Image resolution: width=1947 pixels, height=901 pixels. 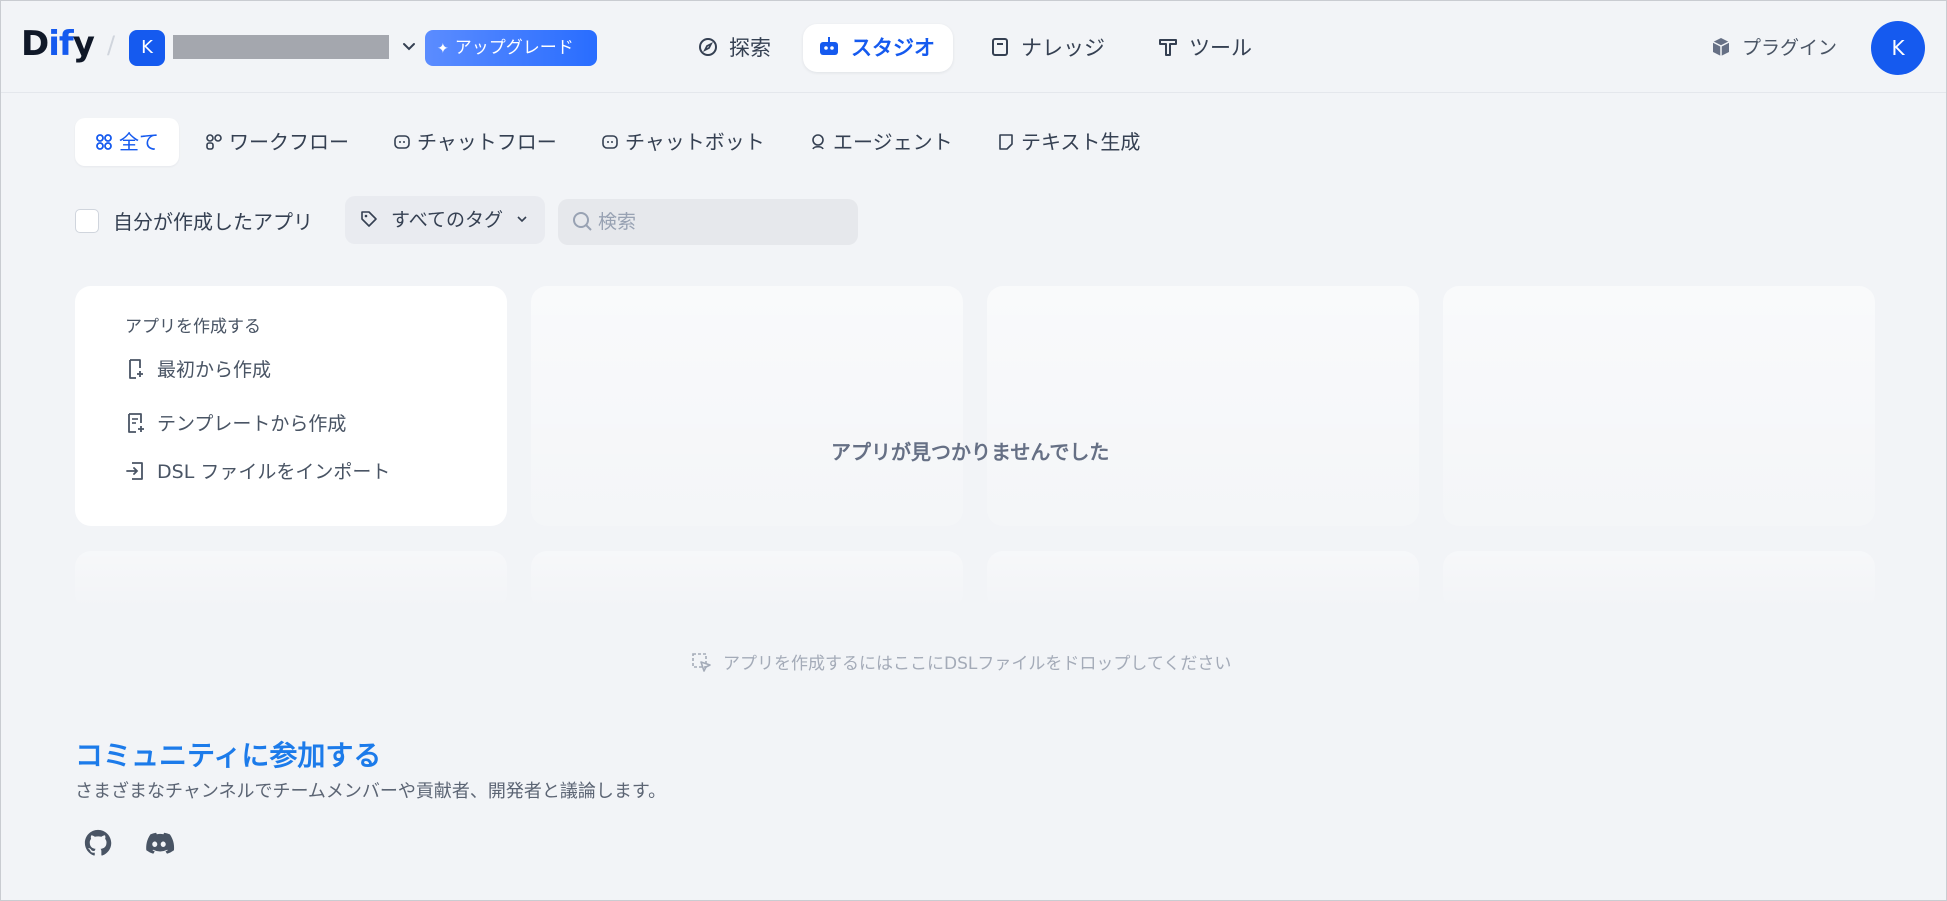 What do you see at coordinates (213, 220) in the screenshot?
I see `created-by-me-label: 自分が作成したアプリ` at bounding box center [213, 220].